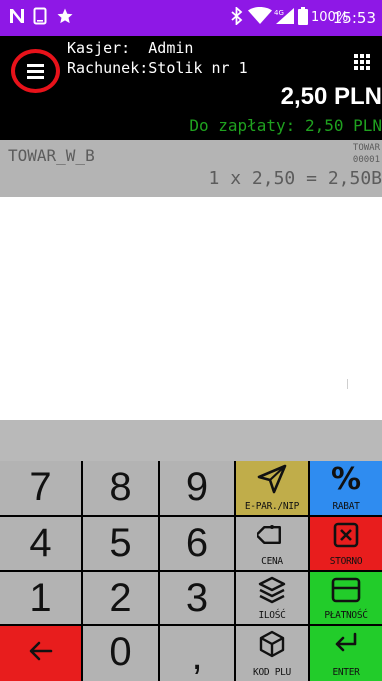 This screenshot has height=681, width=382. I want to click on arrow-left-icon, so click(40, 651).